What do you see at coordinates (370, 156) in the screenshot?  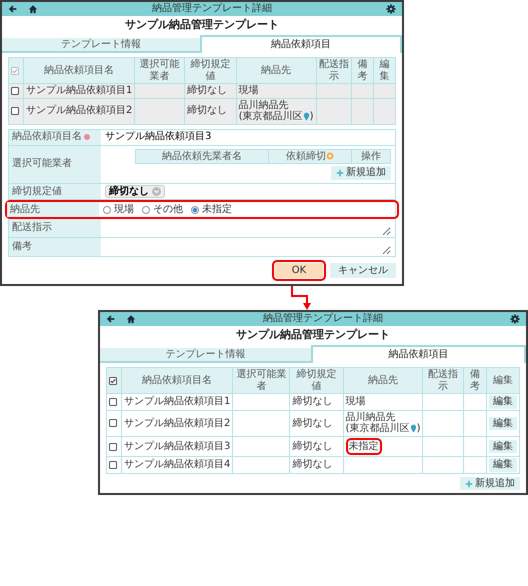 I see `column-header: 操作` at bounding box center [370, 156].